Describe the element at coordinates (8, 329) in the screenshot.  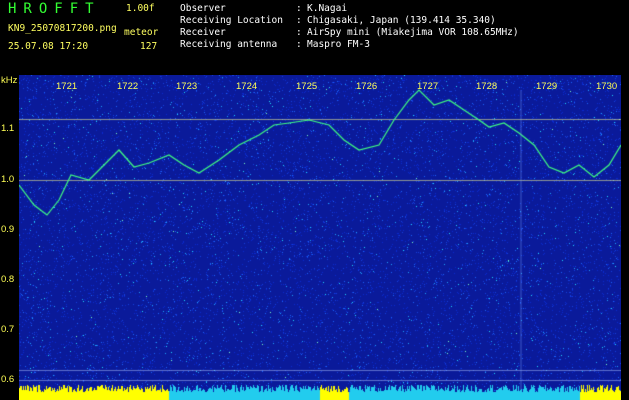
I see `y-tick-0.7: 0.7` at that location.